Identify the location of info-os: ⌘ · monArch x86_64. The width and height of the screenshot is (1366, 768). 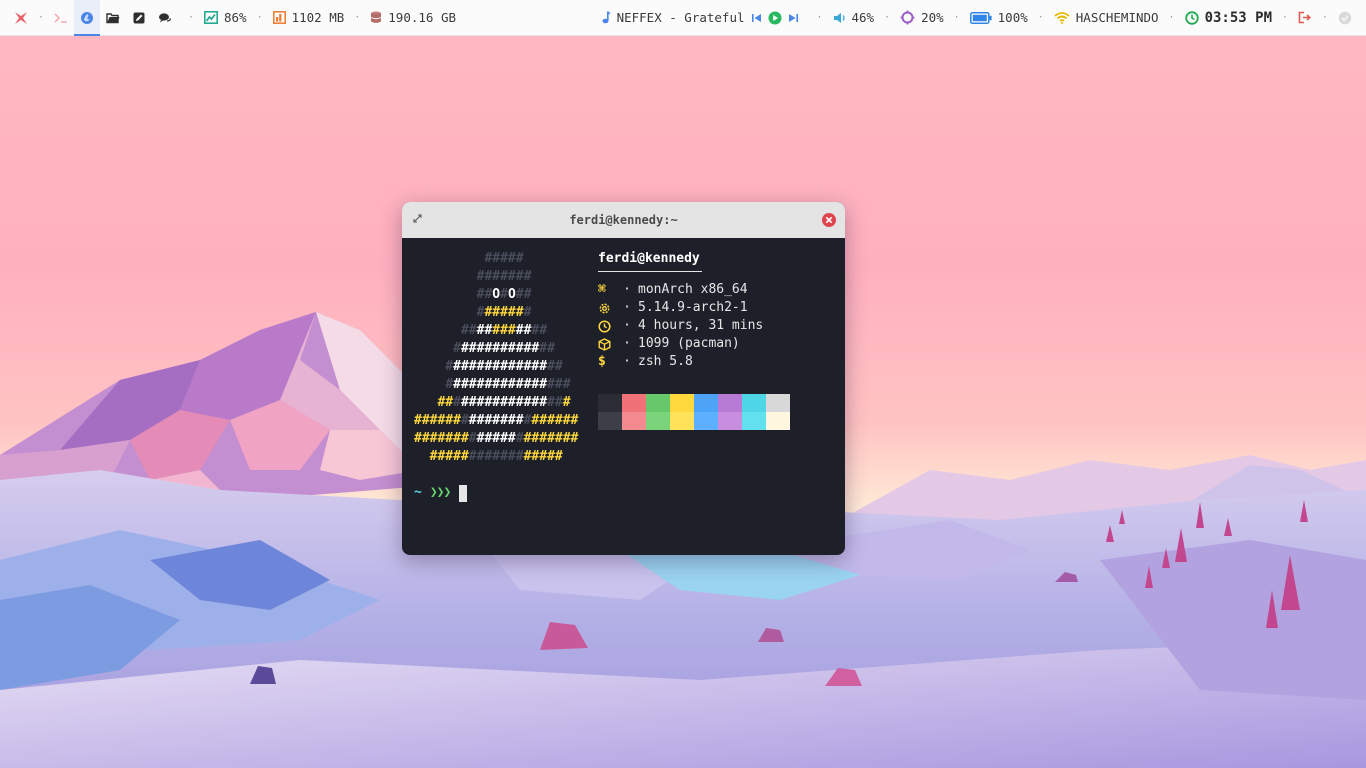
(673, 289).